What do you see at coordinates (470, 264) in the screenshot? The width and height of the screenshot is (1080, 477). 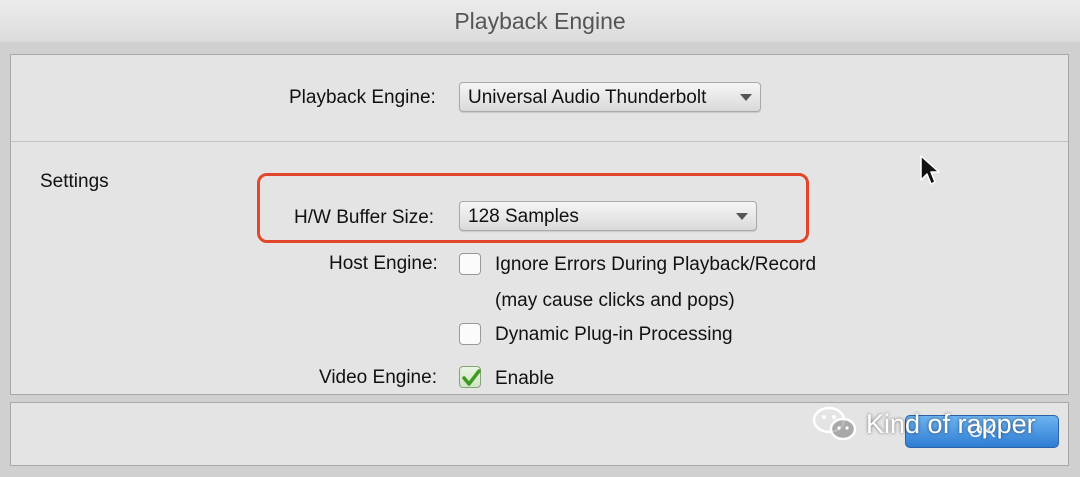 I see `ignore-errors-checkbox` at bounding box center [470, 264].